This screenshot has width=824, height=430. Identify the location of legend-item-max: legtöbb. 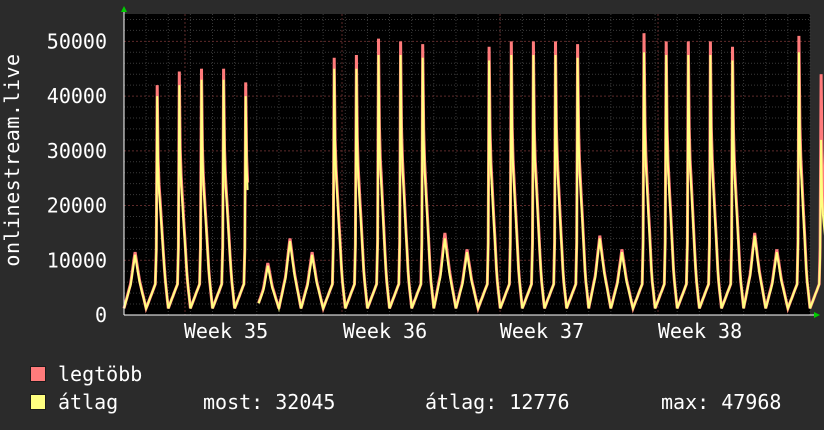
(86, 374).